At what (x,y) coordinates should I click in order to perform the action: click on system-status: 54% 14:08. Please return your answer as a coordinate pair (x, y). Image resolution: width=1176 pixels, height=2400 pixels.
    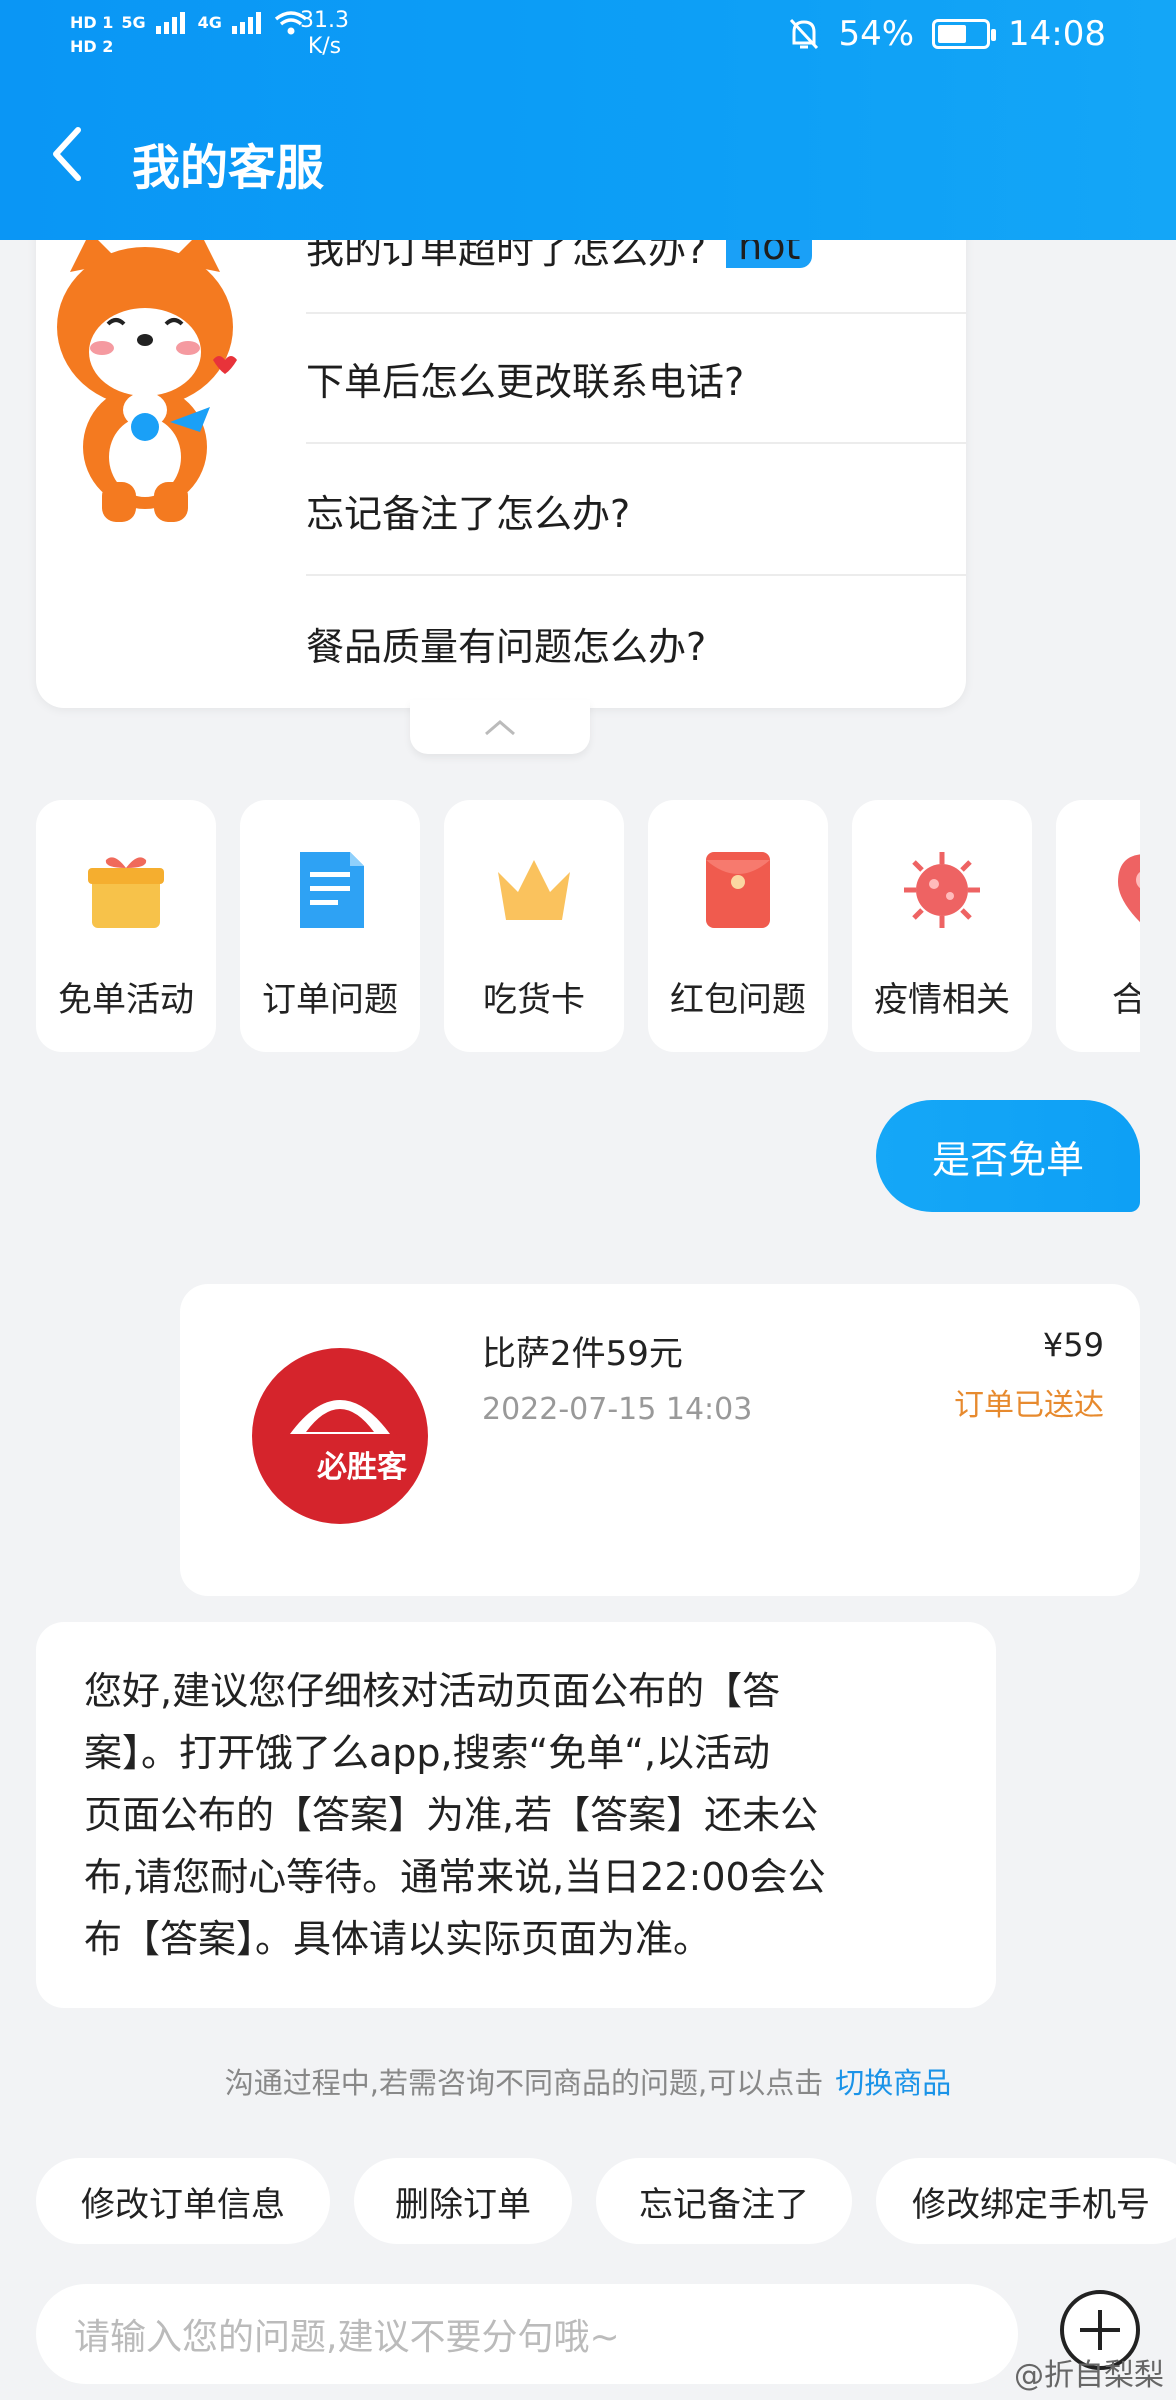
    Looking at the image, I should click on (947, 34).